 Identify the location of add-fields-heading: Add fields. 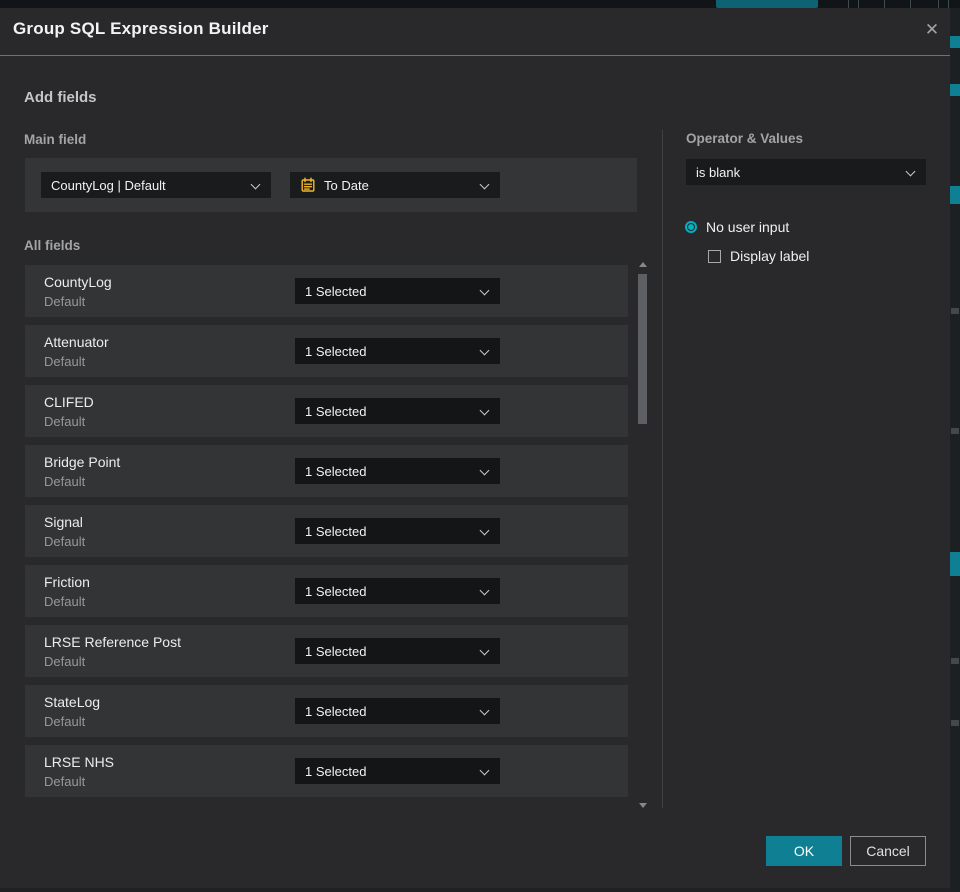
(60, 97).